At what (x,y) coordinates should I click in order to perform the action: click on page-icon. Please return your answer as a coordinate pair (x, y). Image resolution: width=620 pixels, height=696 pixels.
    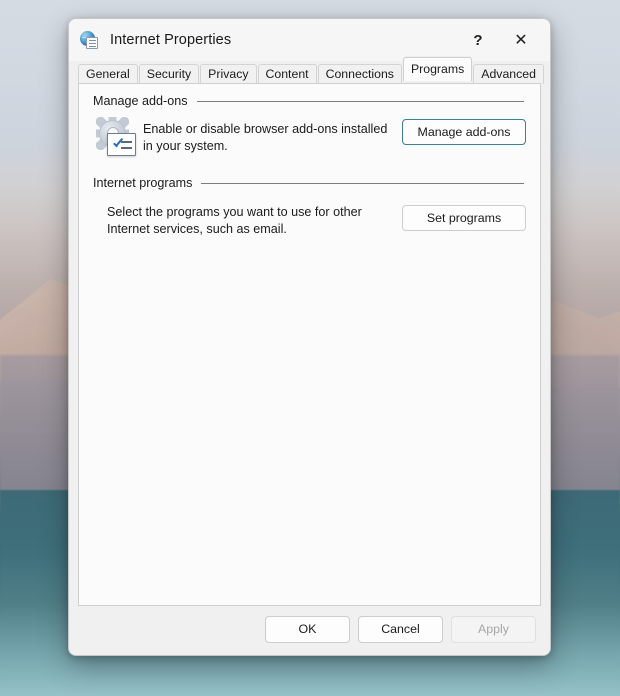
    Looking at the image, I should click on (92, 43).